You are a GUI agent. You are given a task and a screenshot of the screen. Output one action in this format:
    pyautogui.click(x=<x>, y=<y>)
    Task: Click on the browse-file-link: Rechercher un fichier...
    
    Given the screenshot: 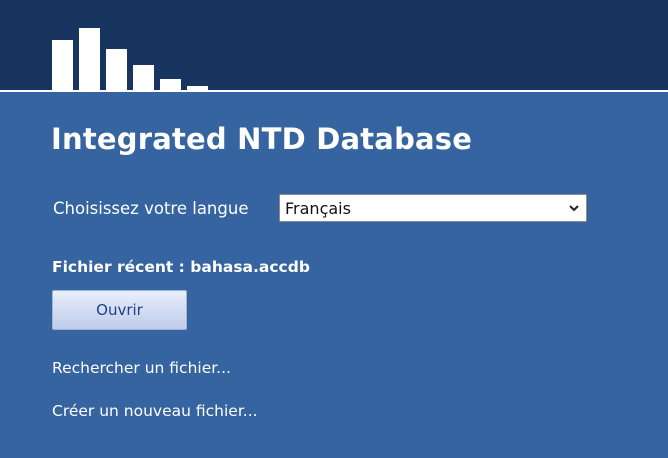 What is the action you would take?
    pyautogui.click(x=141, y=368)
    